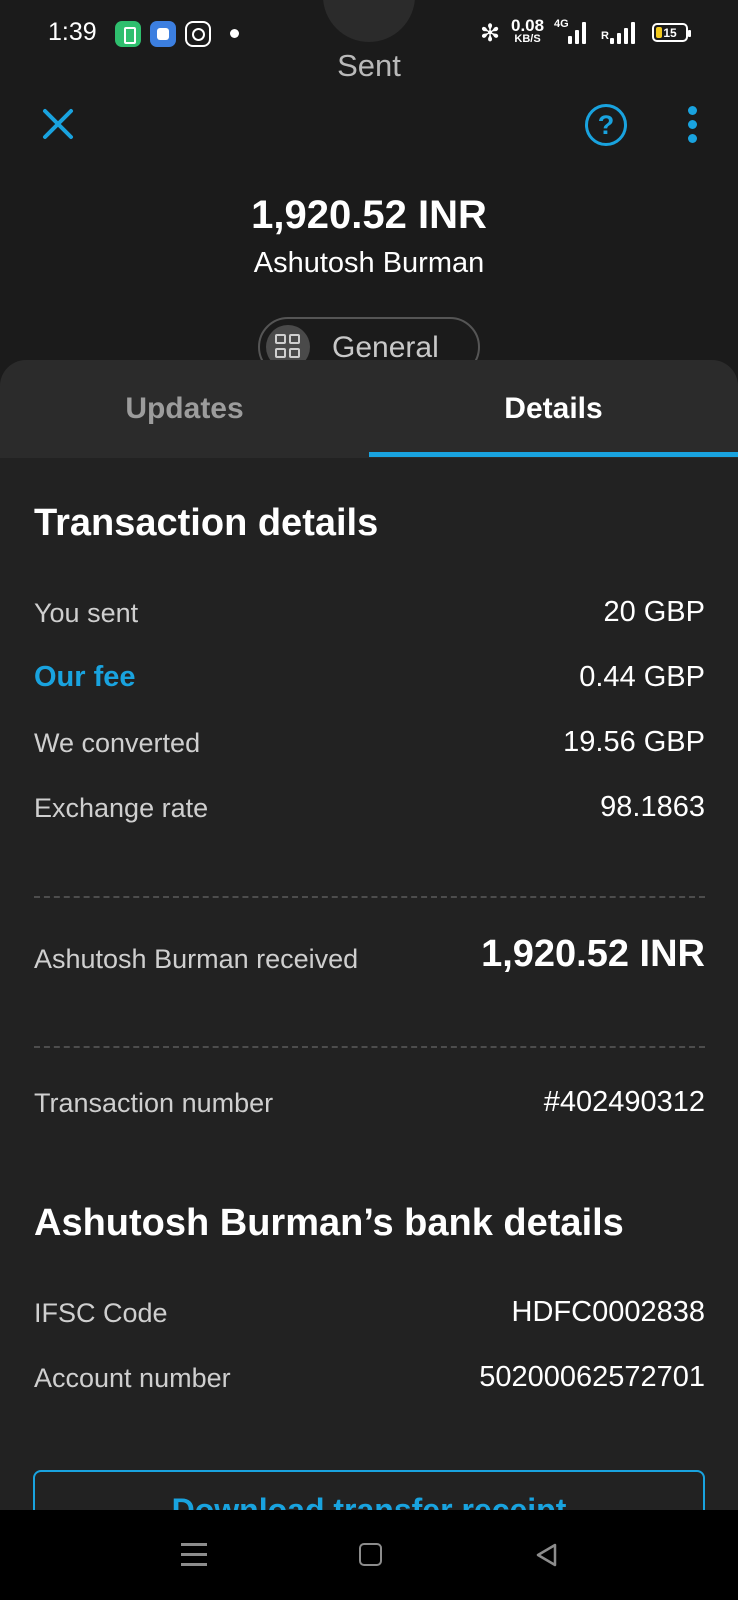  I want to click on battery-icon: 15, so click(671, 32).